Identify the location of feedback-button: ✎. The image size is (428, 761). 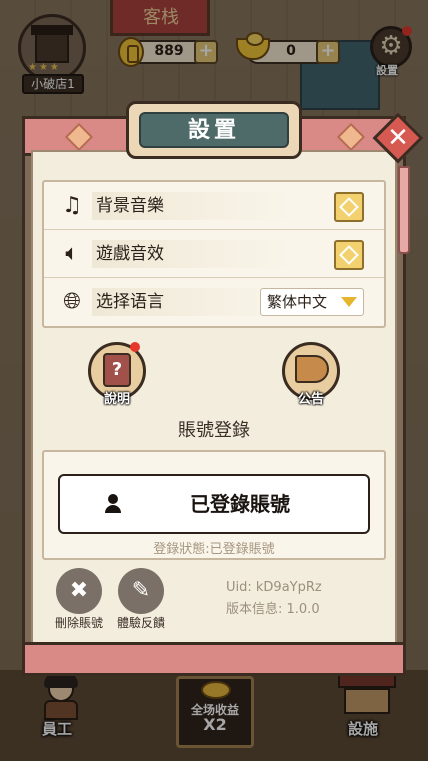
(141, 591).